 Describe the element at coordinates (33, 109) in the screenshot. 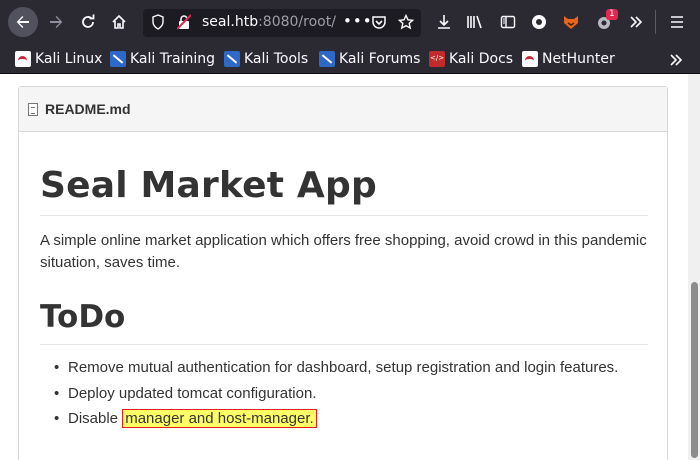

I see `file-icon` at that location.